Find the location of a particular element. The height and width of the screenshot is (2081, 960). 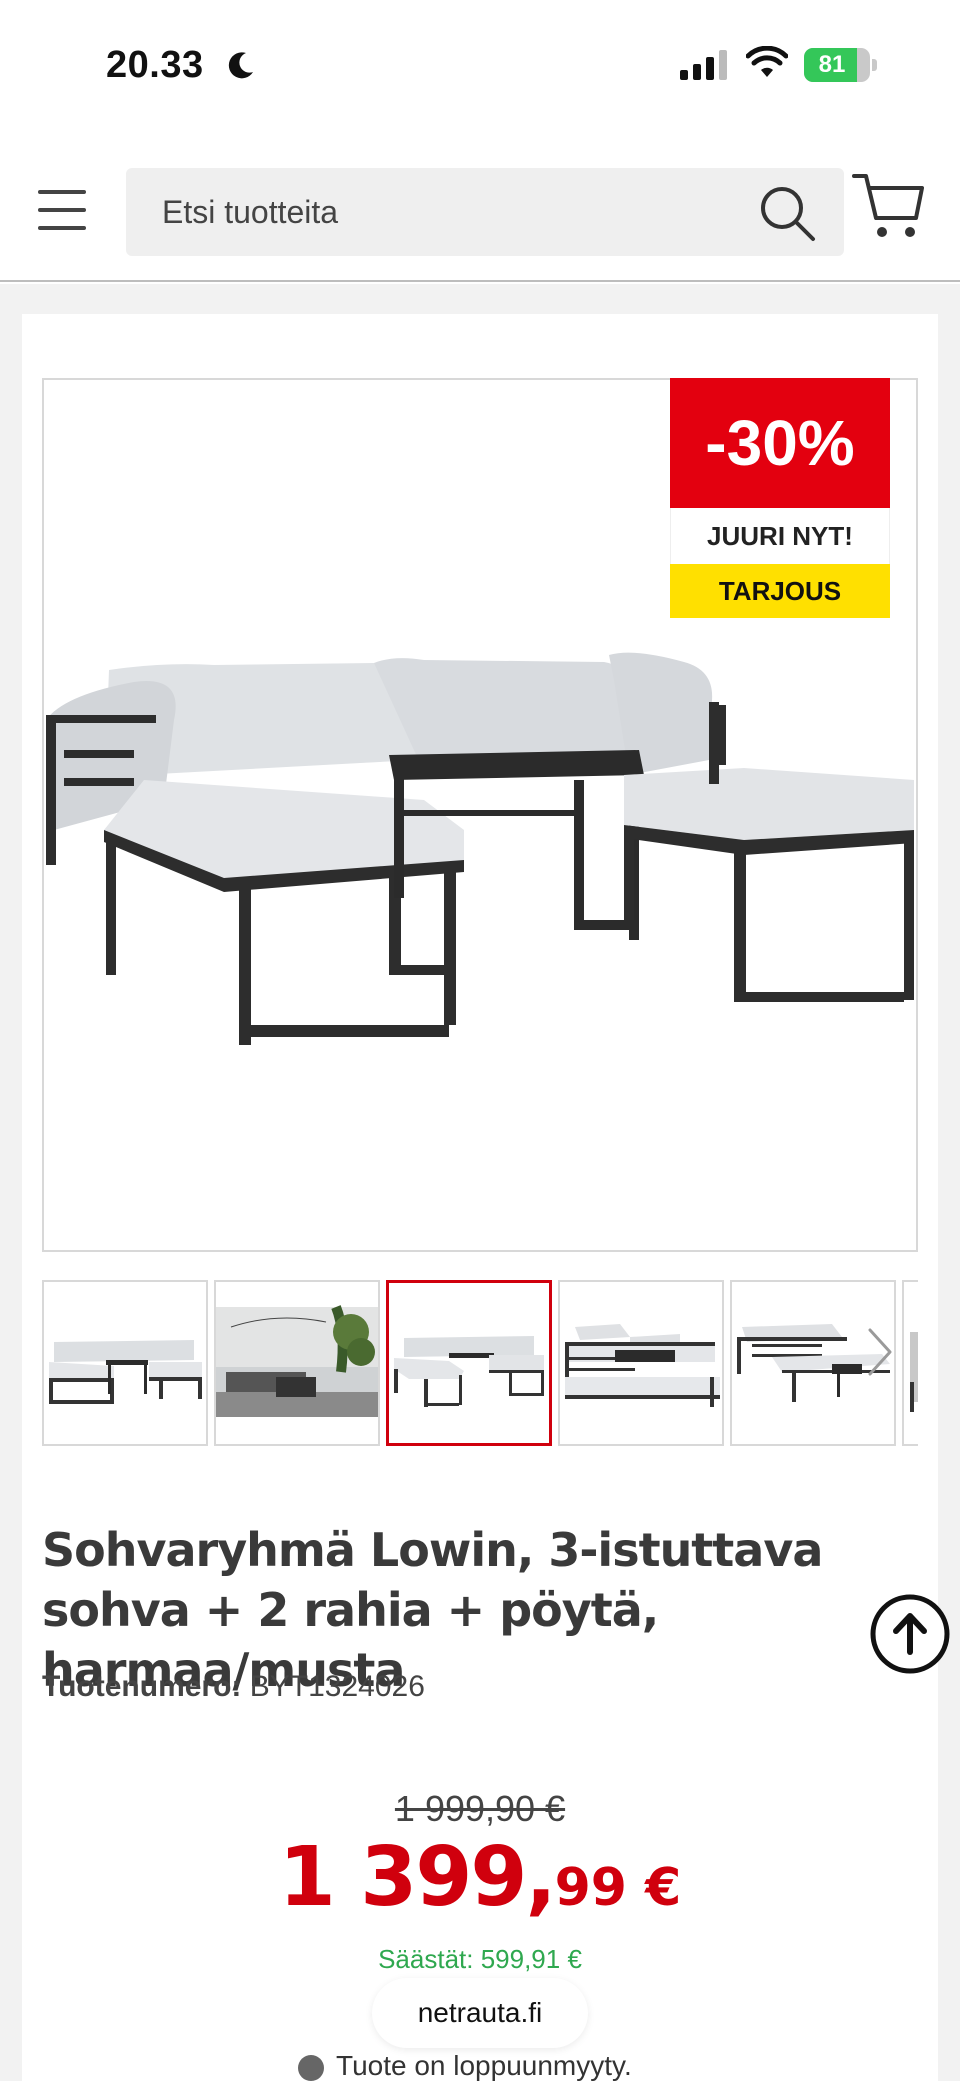

battery-percent: 81 is located at coordinates (832, 64).